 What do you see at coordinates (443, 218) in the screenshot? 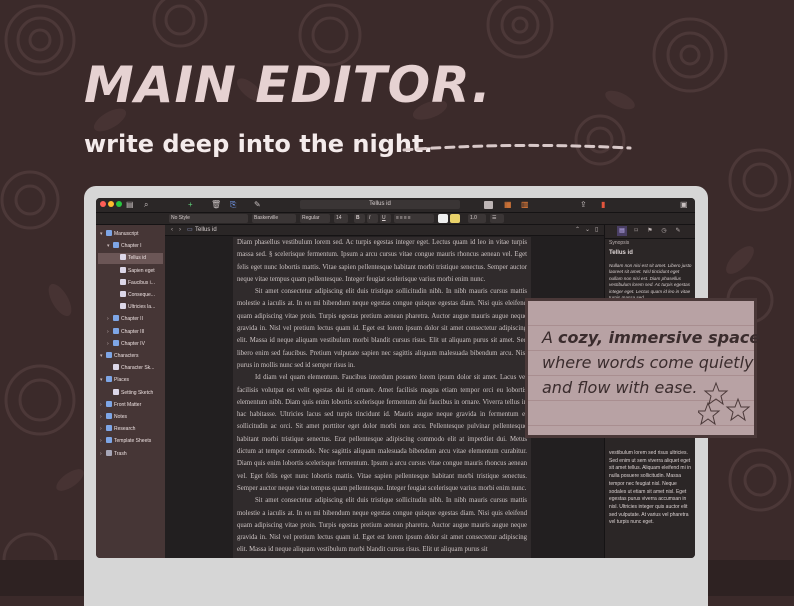
I see `text-color-button` at bounding box center [443, 218].